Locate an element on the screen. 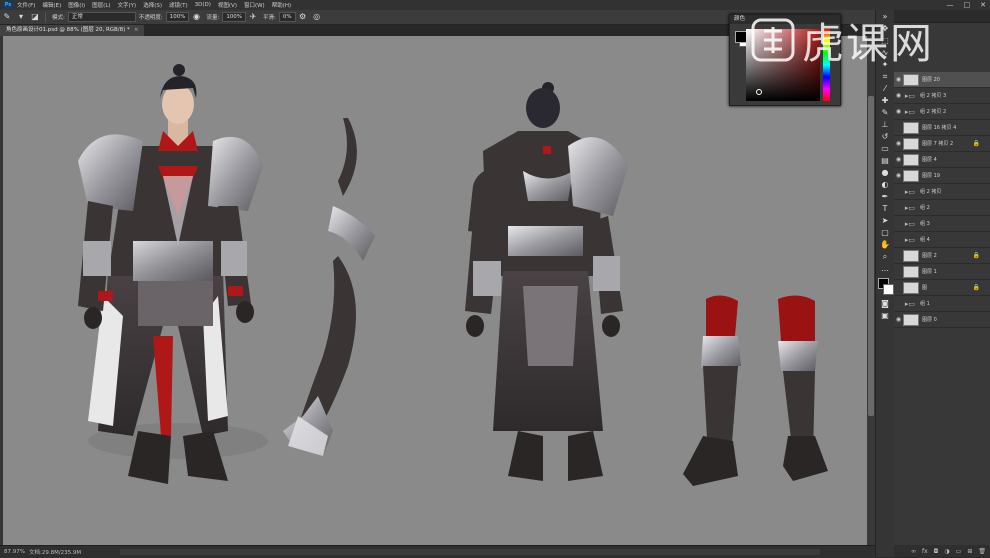 The height and width of the screenshot is (558, 990). menu-filter: 滤镜(T) is located at coordinates (178, 5).